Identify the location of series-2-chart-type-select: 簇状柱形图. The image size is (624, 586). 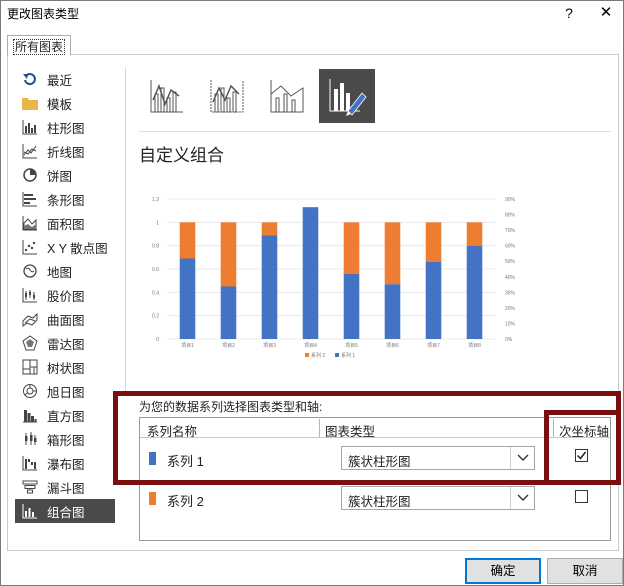
(438, 498).